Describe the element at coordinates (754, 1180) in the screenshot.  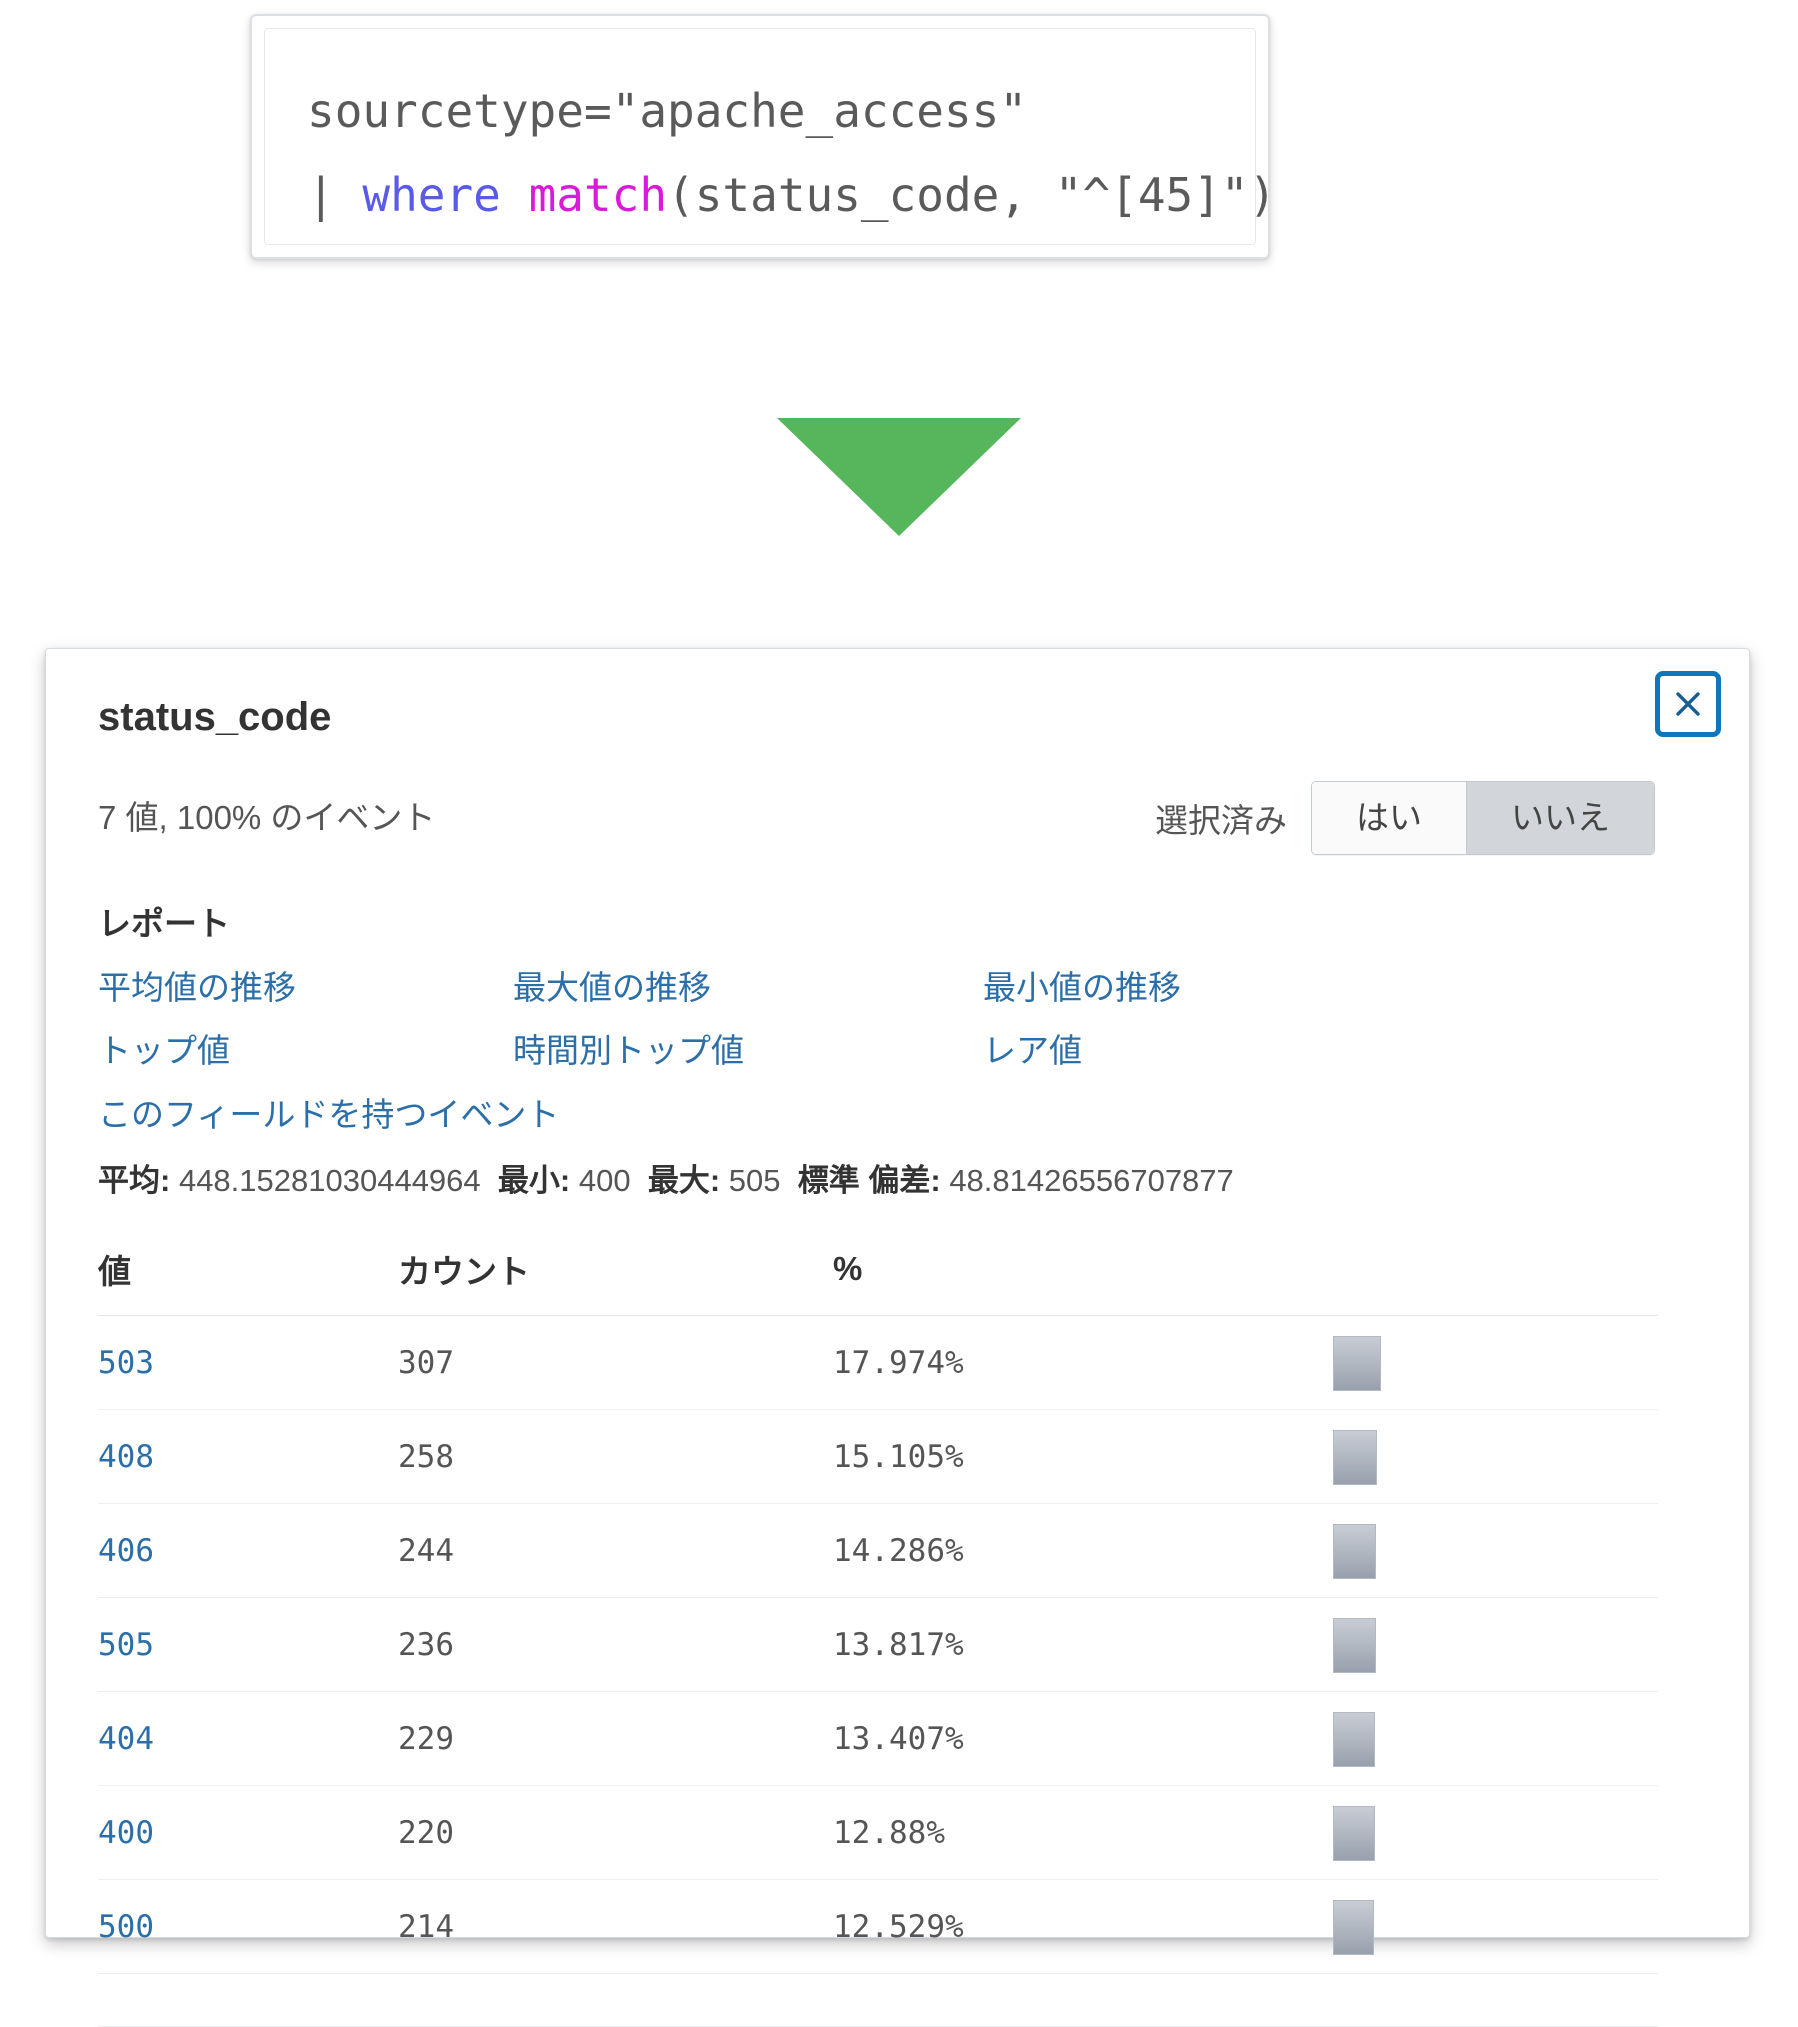
I see `max-value: 505` at that location.